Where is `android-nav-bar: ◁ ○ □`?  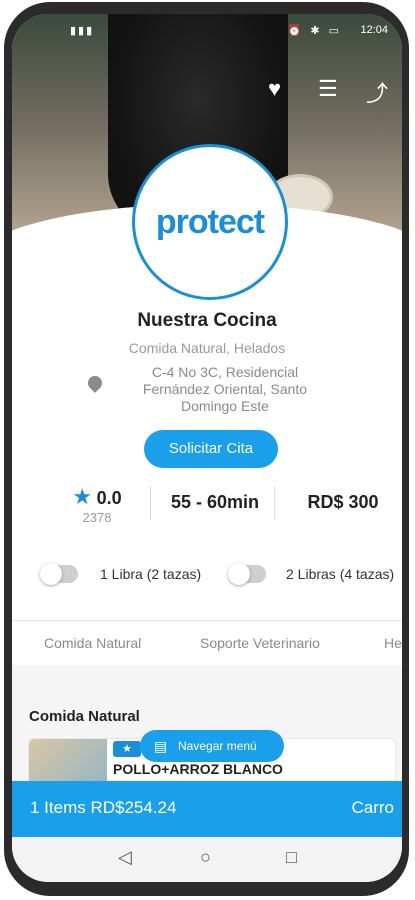
android-nav-bar: ◁ ○ □ is located at coordinates (207, 859).